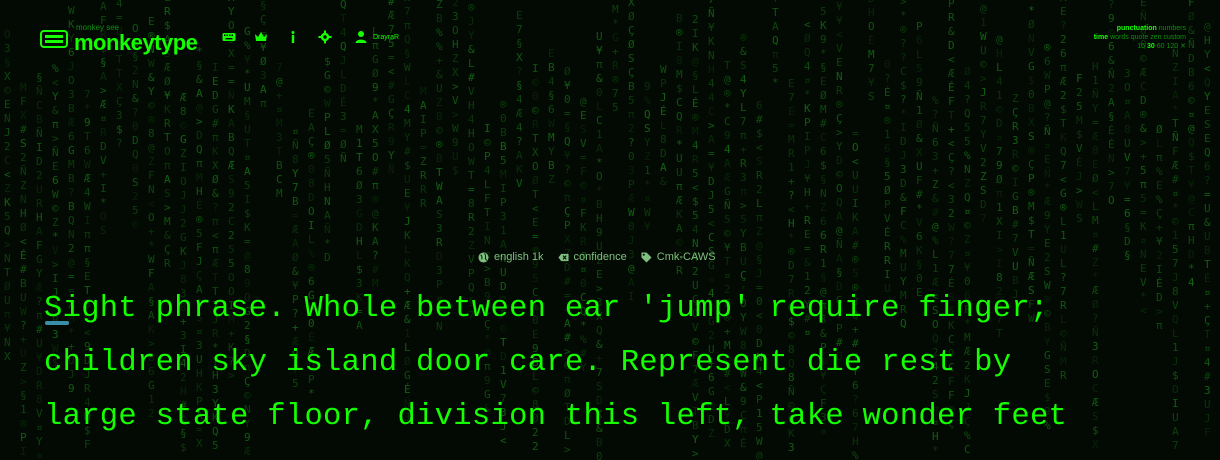 This screenshot has height=460, width=1220. I want to click on mode-time: time, so click(1101, 37).